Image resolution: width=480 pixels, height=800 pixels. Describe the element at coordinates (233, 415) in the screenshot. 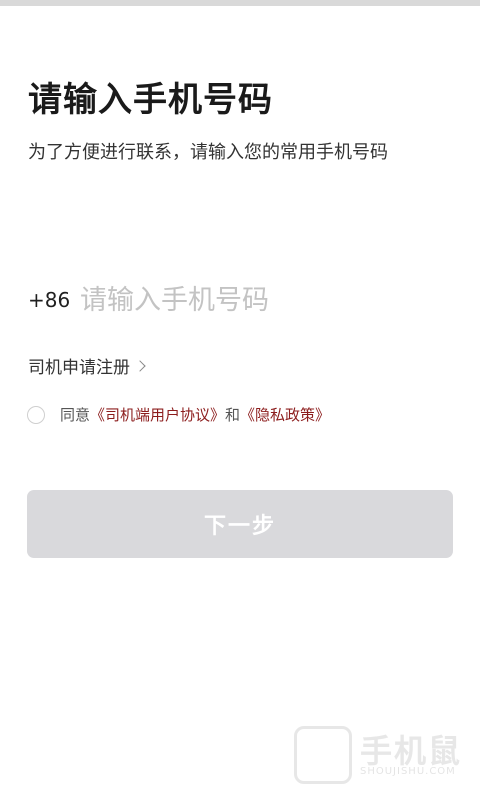

I see `agreement-conjunction: 和` at that location.